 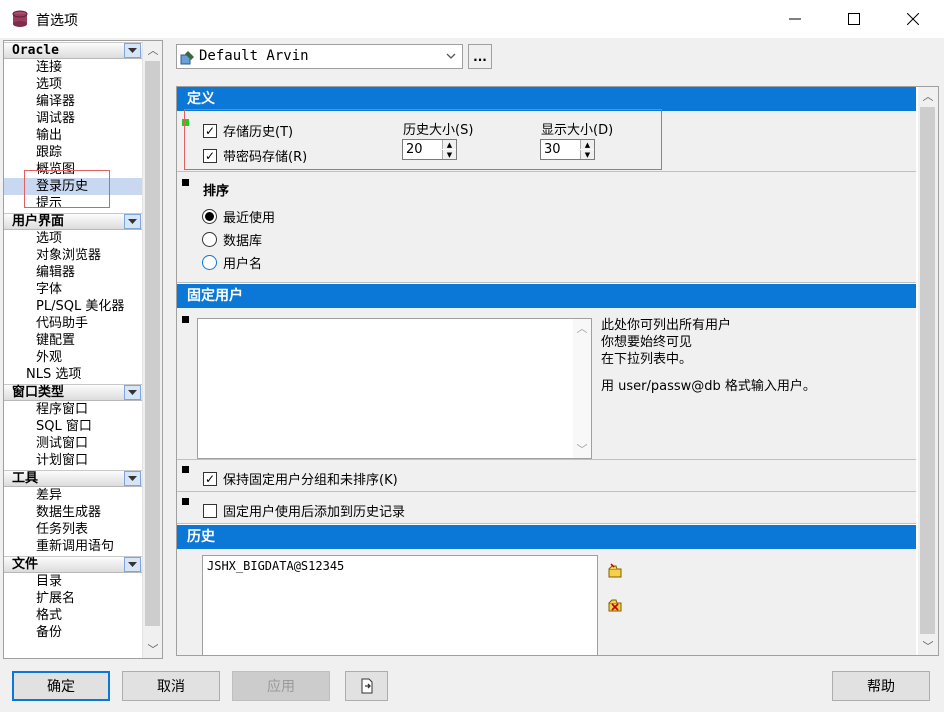 What do you see at coordinates (400, 605) in the screenshot?
I see `history-list: JSHX_BIGDATA@S12345` at bounding box center [400, 605].